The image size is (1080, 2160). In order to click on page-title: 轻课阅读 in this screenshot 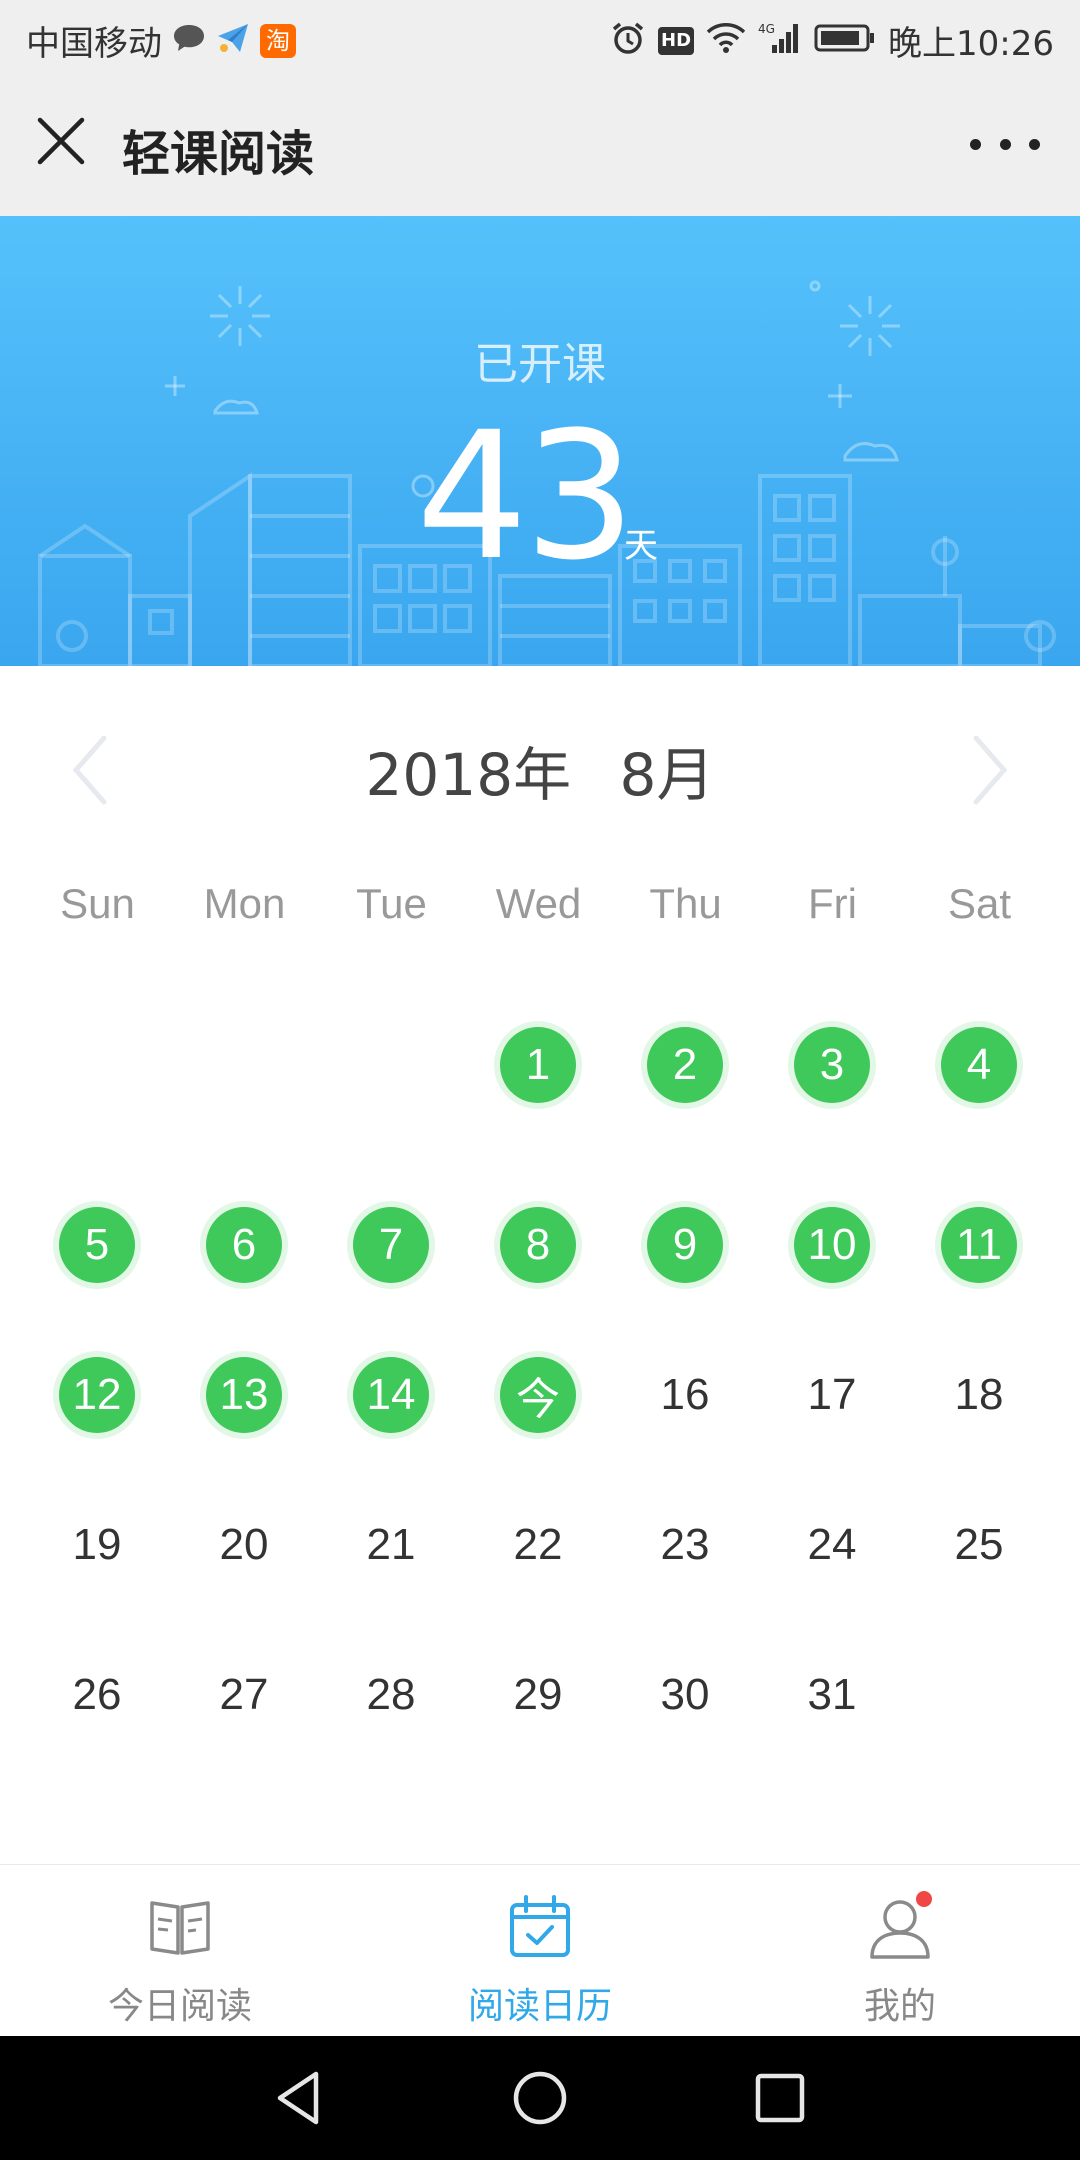, I will do `click(218, 154)`.